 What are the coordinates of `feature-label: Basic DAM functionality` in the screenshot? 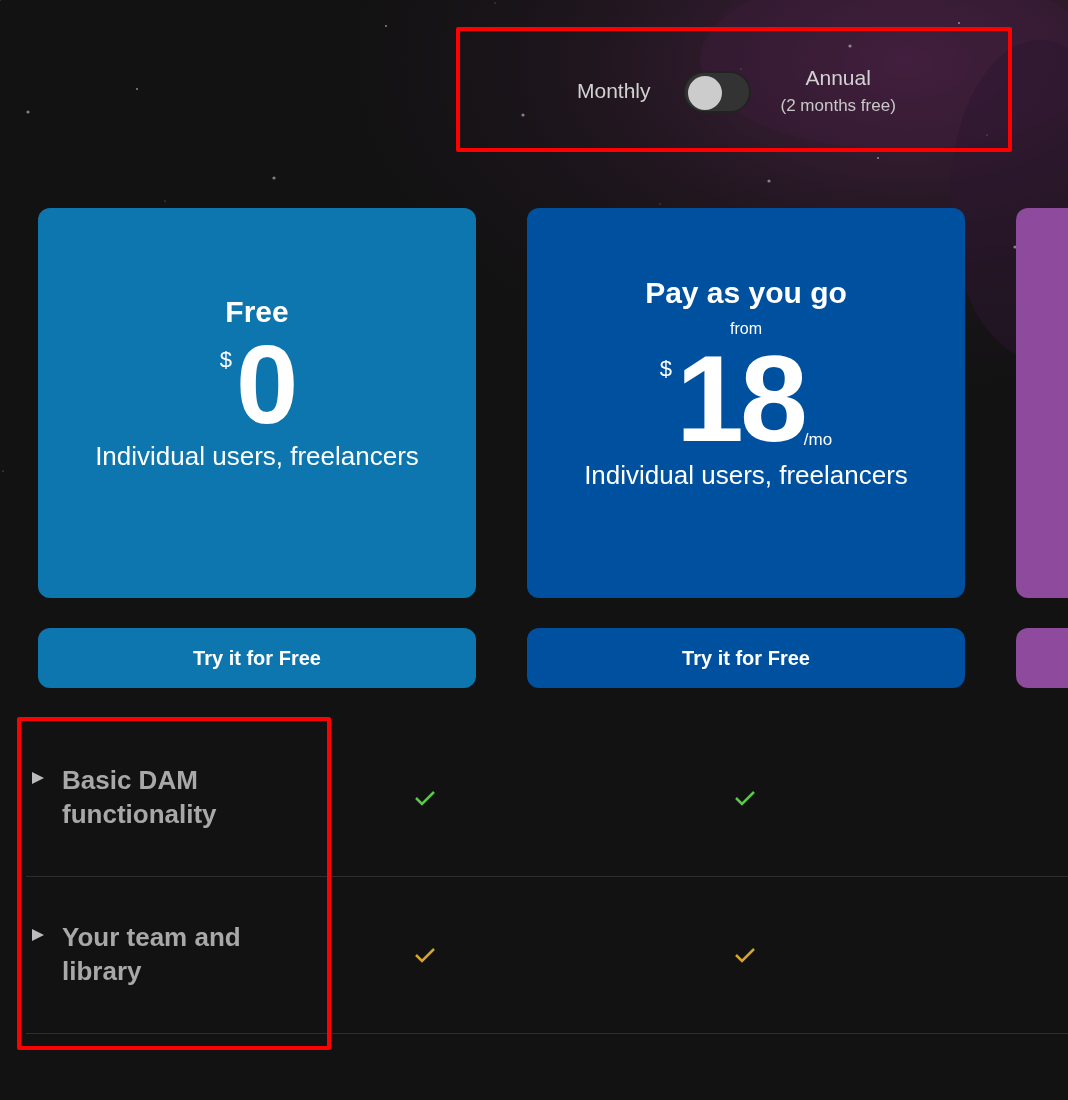 It's located at (162, 798).